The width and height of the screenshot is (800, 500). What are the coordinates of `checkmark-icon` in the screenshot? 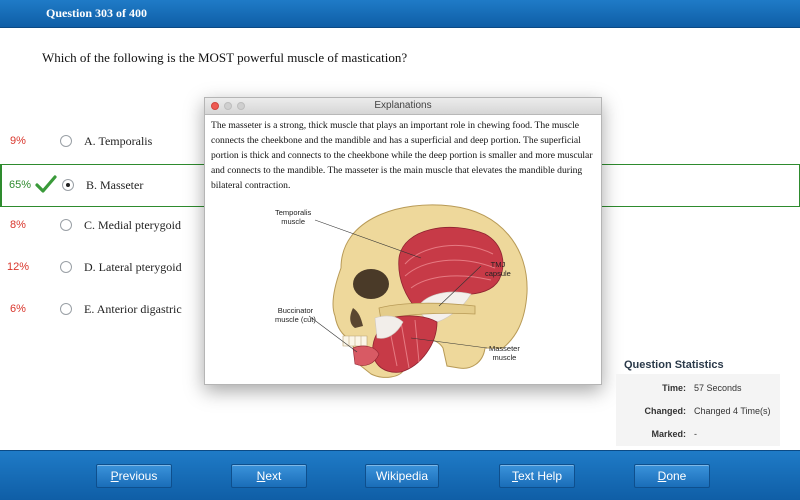 It's located at (46, 184).